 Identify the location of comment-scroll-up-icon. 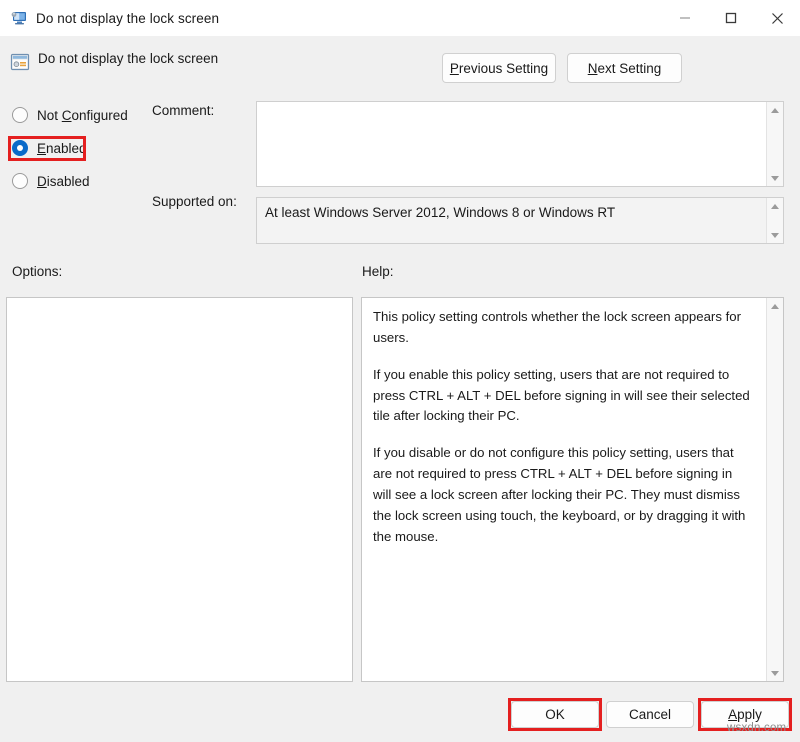
(775, 110).